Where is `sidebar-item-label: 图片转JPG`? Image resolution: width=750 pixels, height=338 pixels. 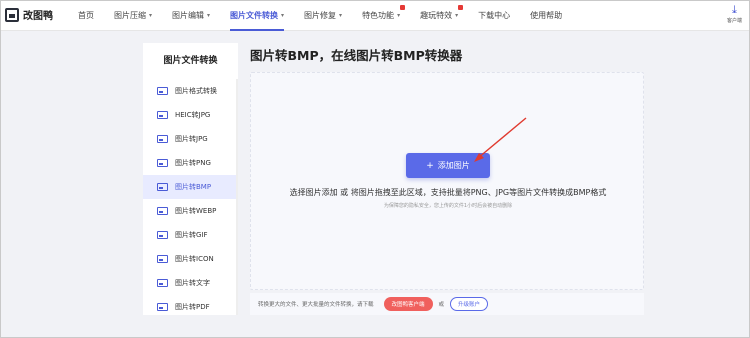 sidebar-item-label: 图片转JPG is located at coordinates (191, 139).